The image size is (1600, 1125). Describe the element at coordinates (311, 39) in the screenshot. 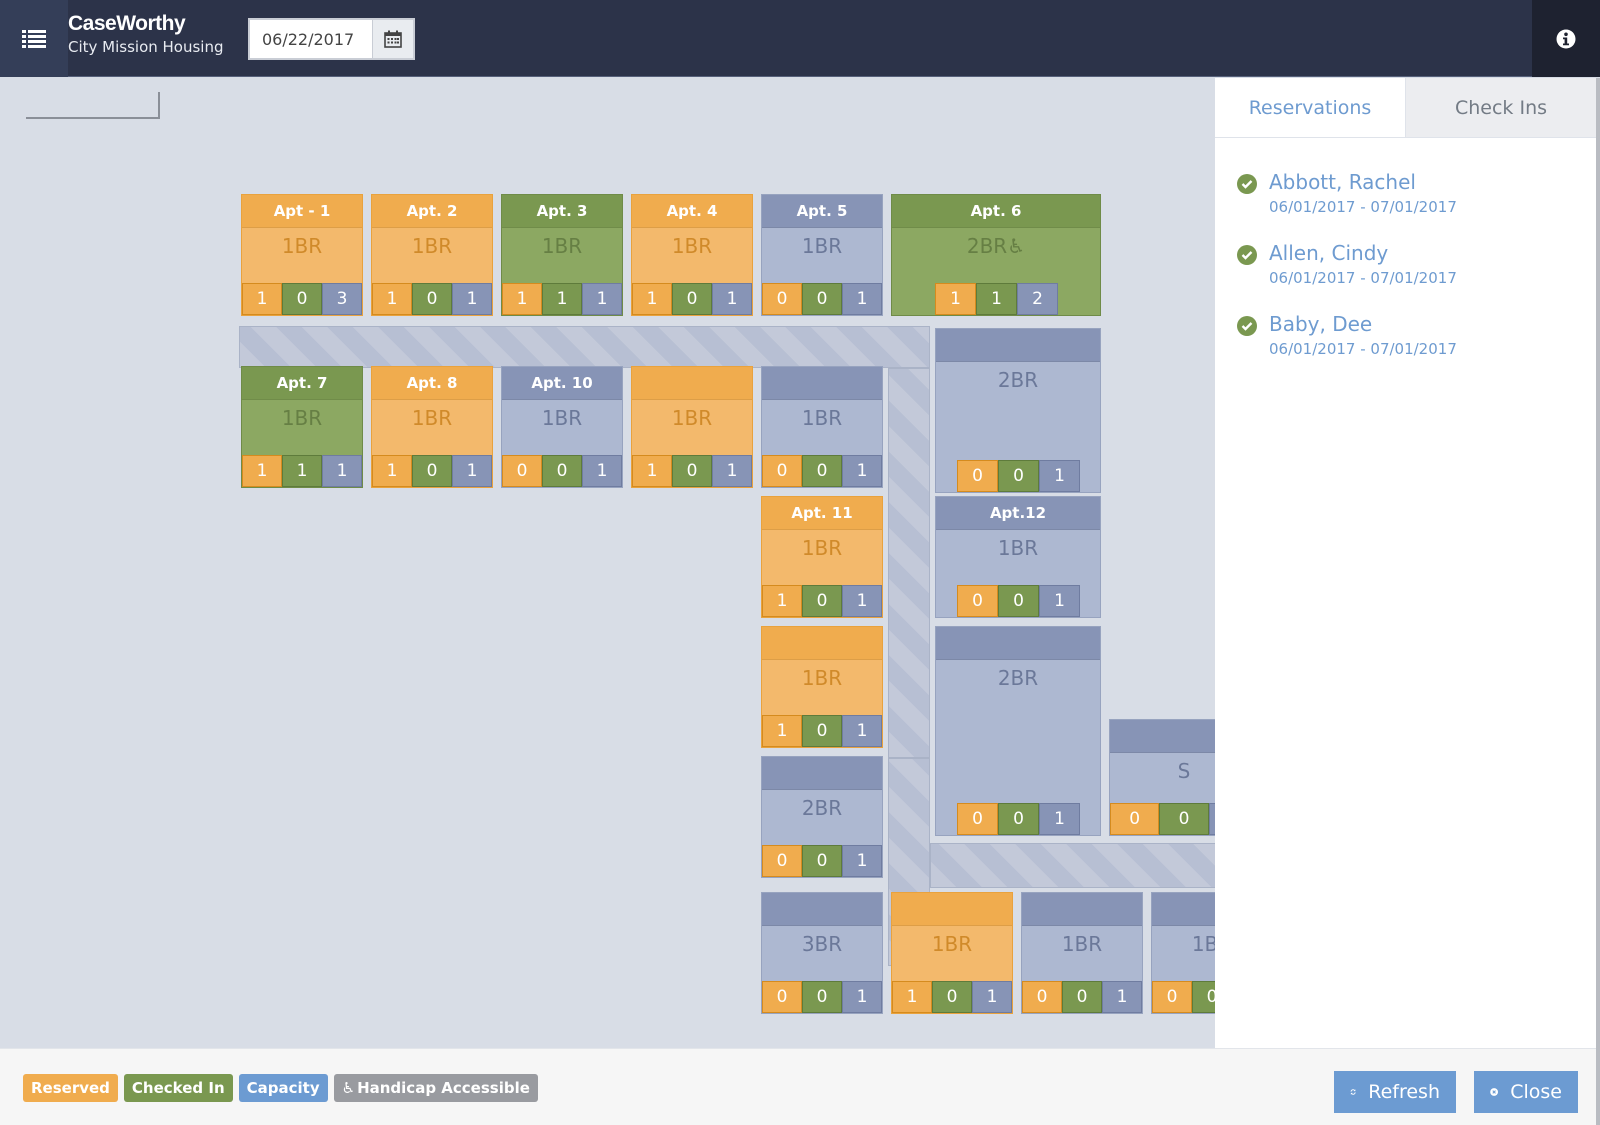

I see `date-input` at that location.